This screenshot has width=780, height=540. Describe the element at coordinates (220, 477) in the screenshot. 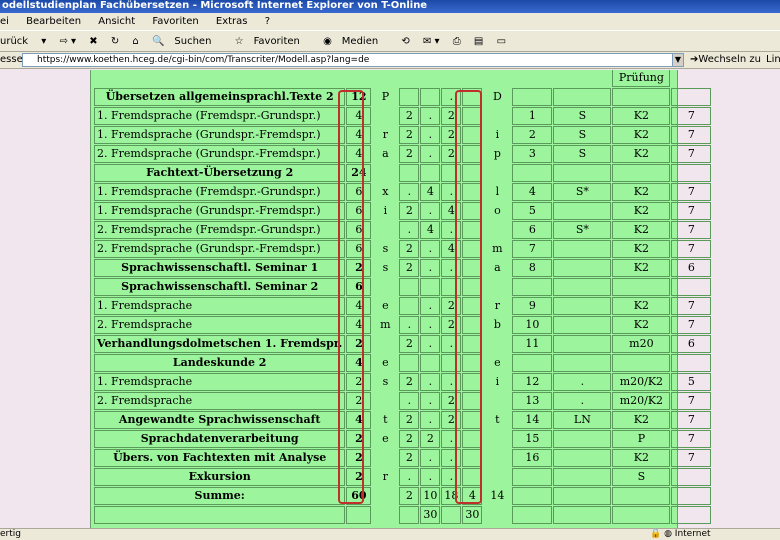

I see `course-name-cell: Exkursion` at that location.